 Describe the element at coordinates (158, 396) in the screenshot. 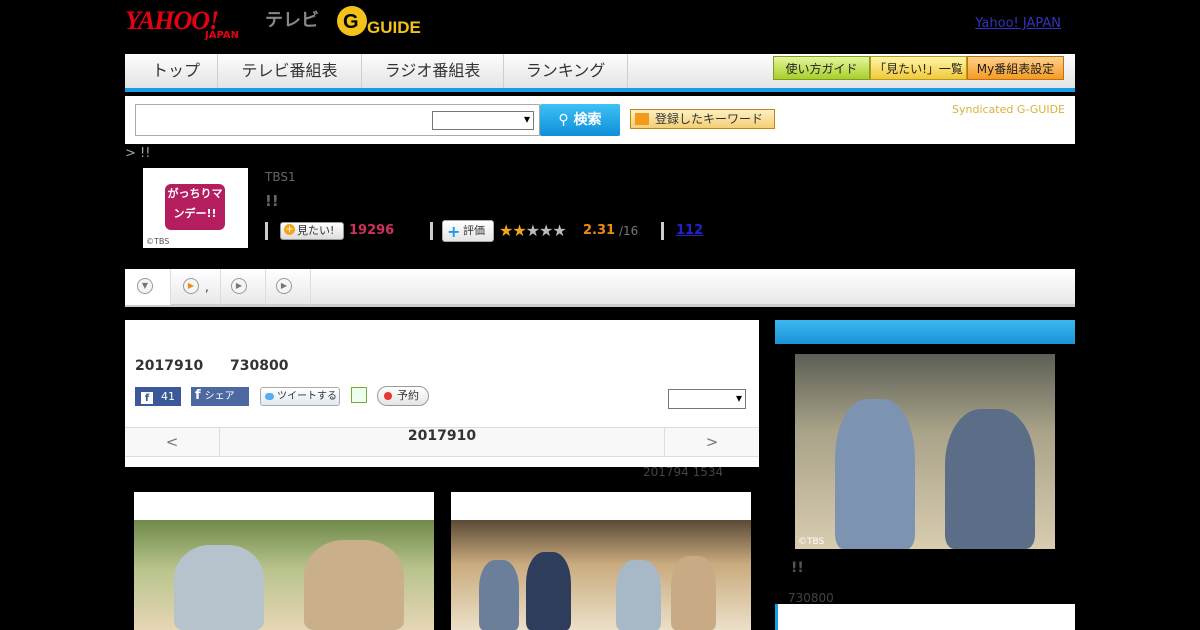

I see `facebook-like-button: f 41` at that location.